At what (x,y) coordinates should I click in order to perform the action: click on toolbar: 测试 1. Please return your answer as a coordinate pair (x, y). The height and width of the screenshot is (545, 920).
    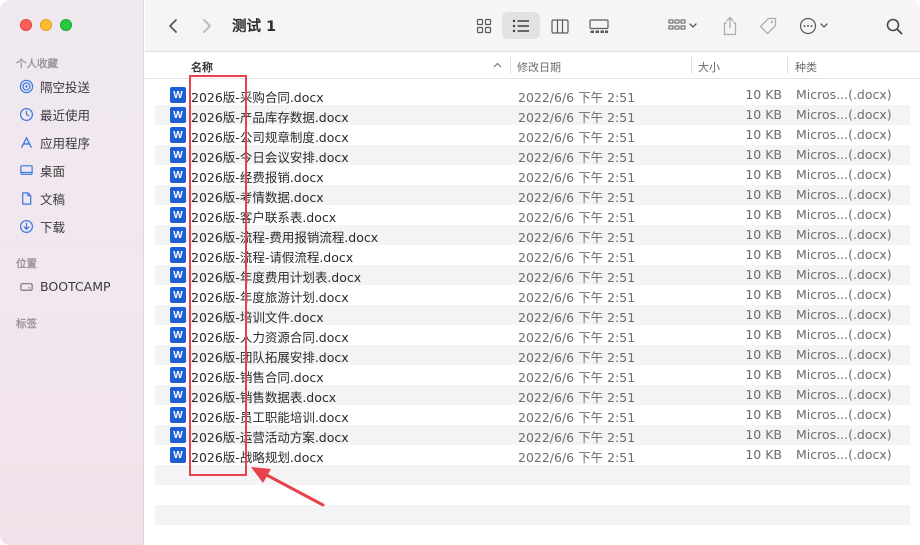
    Looking at the image, I should click on (532, 26).